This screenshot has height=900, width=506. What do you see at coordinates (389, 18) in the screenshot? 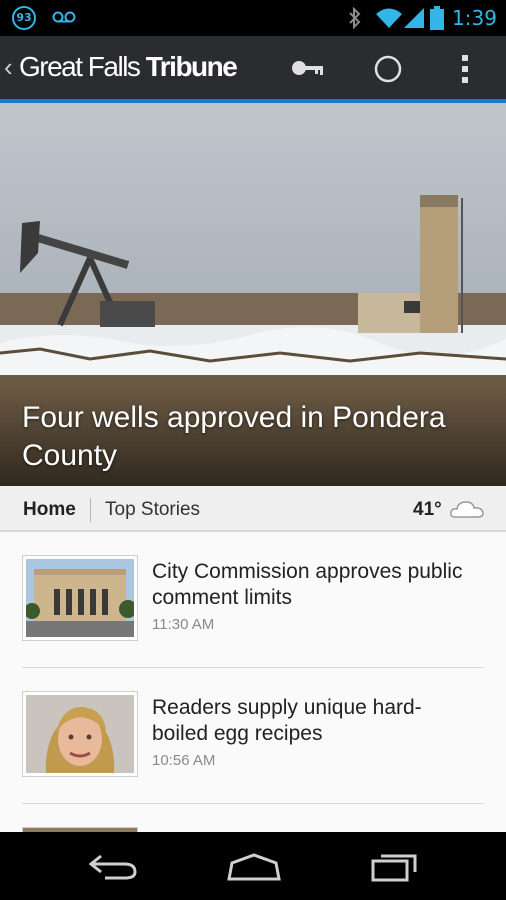
I see `wifi-icon` at bounding box center [389, 18].